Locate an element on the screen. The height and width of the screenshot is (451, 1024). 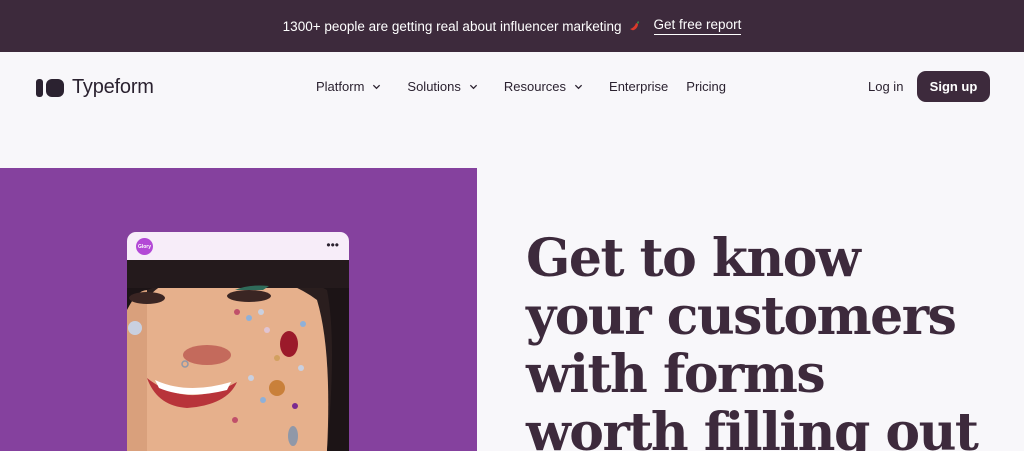
nav-item-pricing: Pricing is located at coordinates (706, 86).